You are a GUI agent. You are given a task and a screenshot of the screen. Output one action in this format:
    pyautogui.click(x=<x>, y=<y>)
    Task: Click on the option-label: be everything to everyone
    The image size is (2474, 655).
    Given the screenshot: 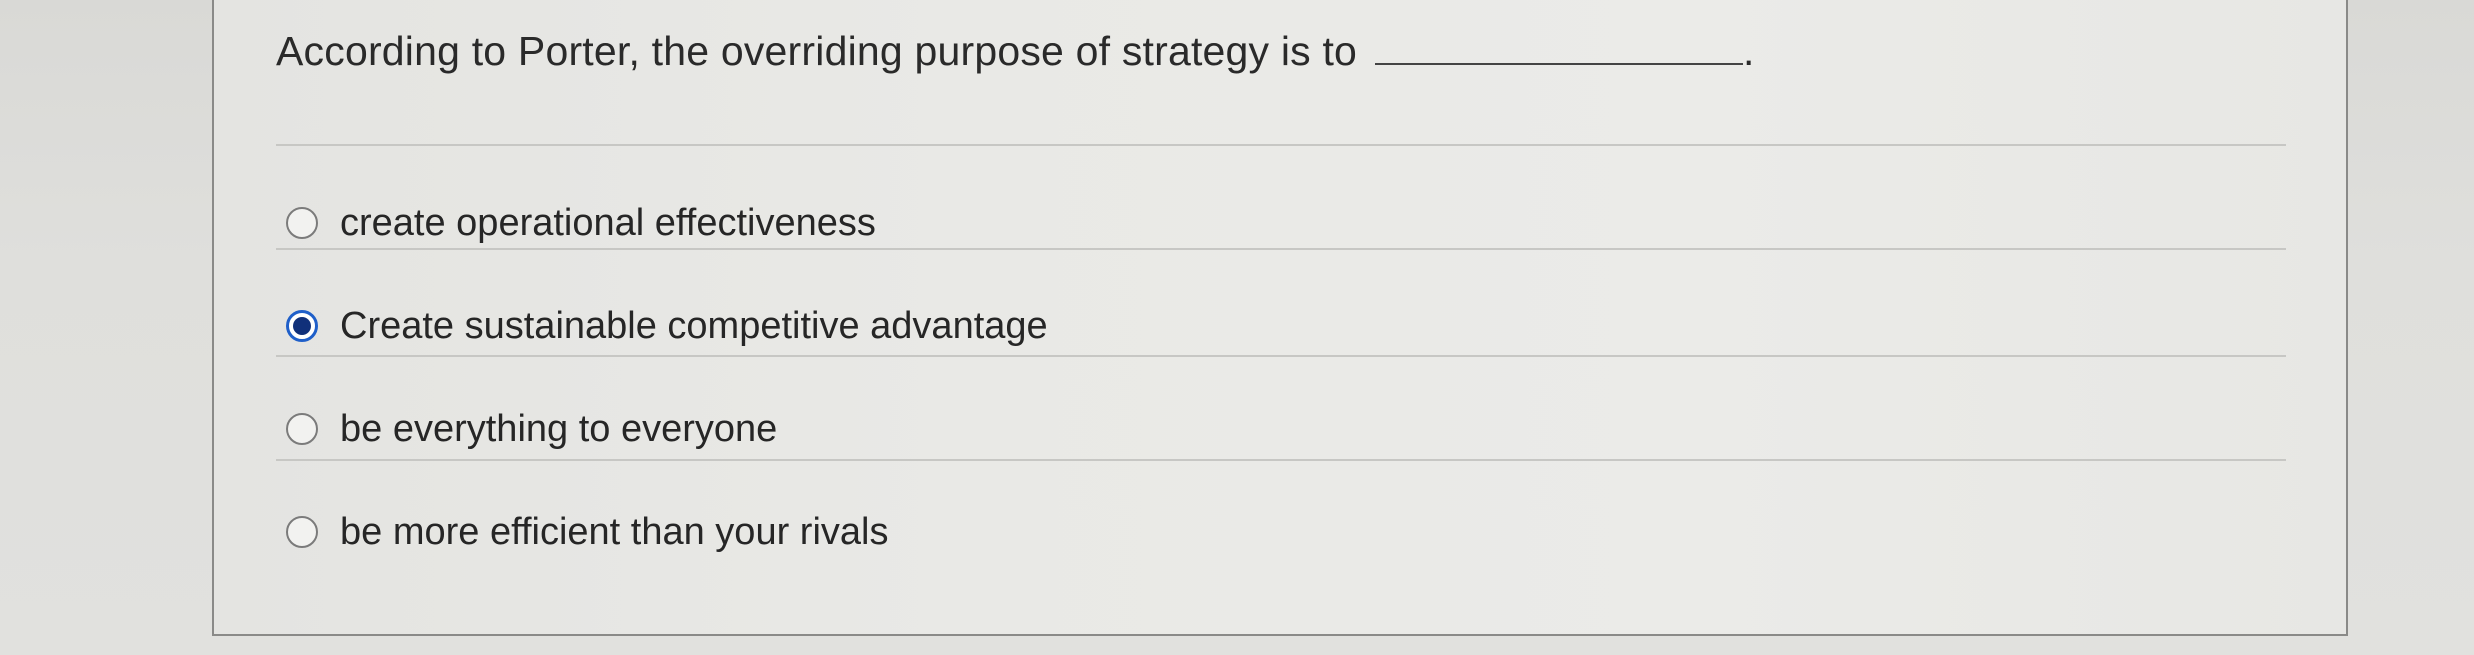 What is the action you would take?
    pyautogui.click(x=559, y=428)
    